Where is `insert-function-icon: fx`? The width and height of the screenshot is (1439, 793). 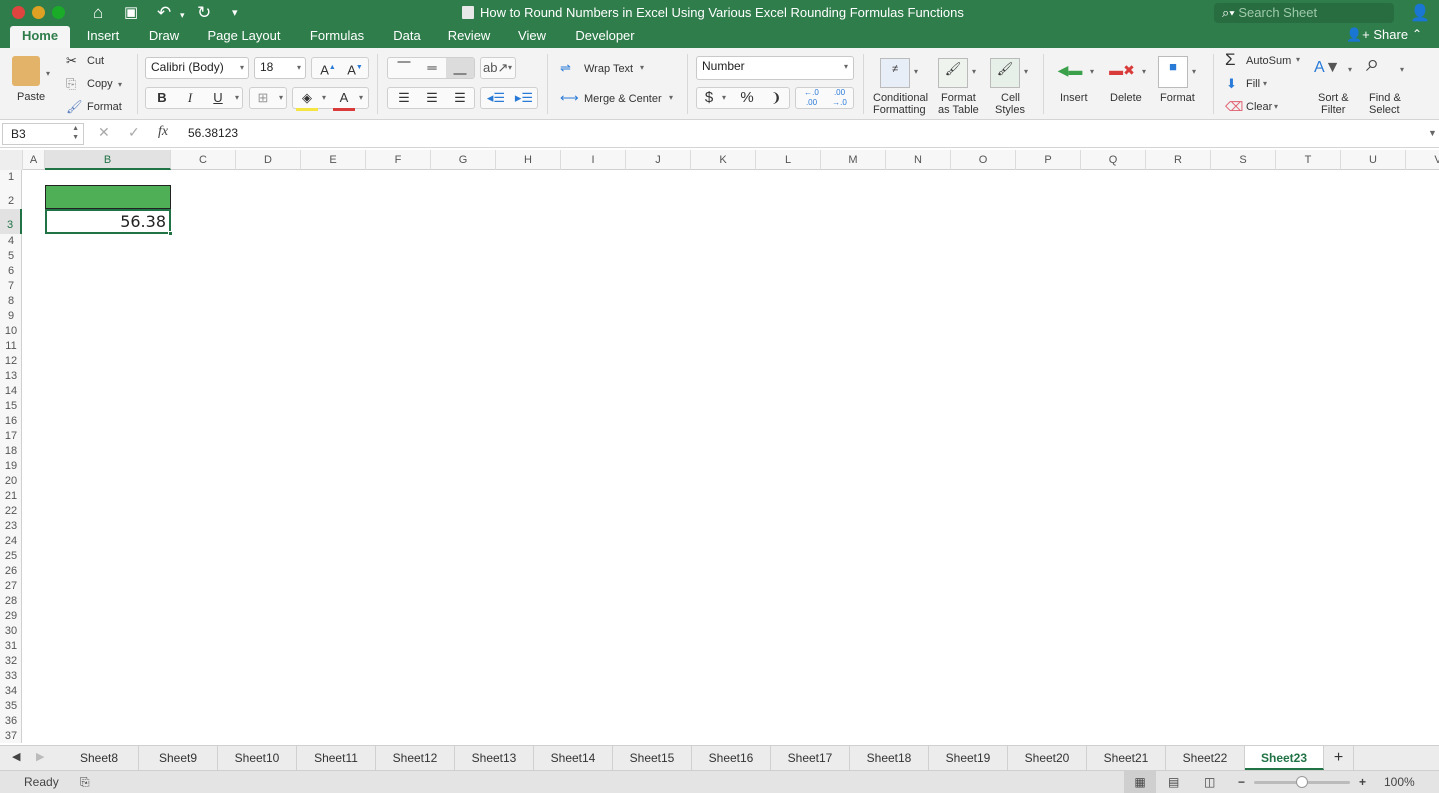 insert-function-icon: fx is located at coordinates (163, 132).